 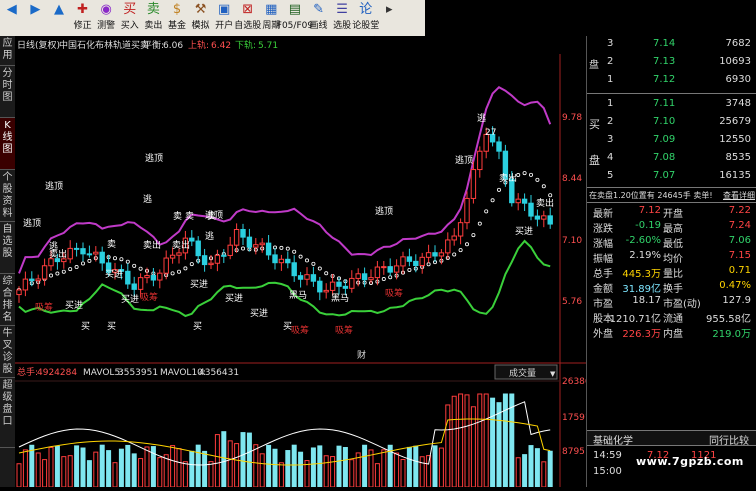 What do you see at coordinates (295, 18) in the screenshot?
I see `toolbar-button-12: ▤ F05/F09` at bounding box center [295, 18].